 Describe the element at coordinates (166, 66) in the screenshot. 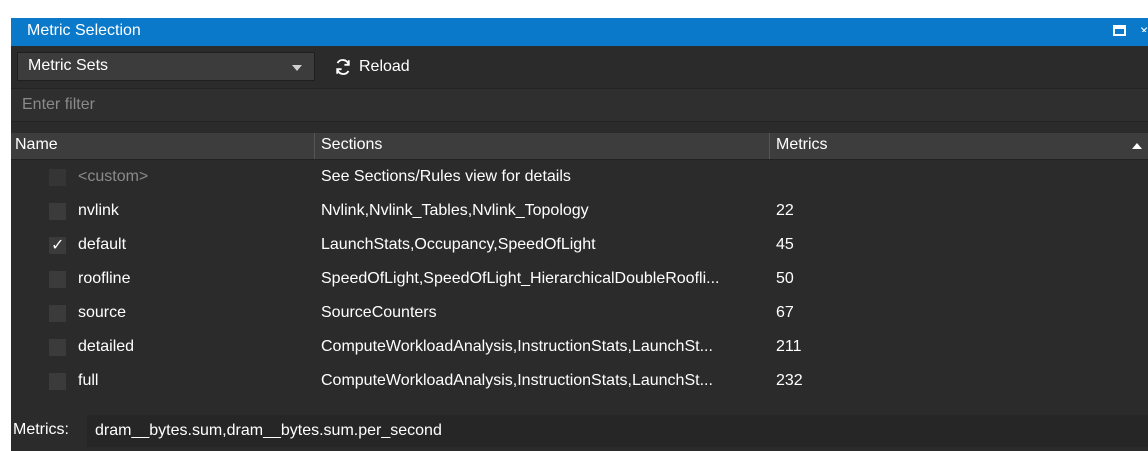

I see `metric-sets-dropdown: Metric Sets` at that location.